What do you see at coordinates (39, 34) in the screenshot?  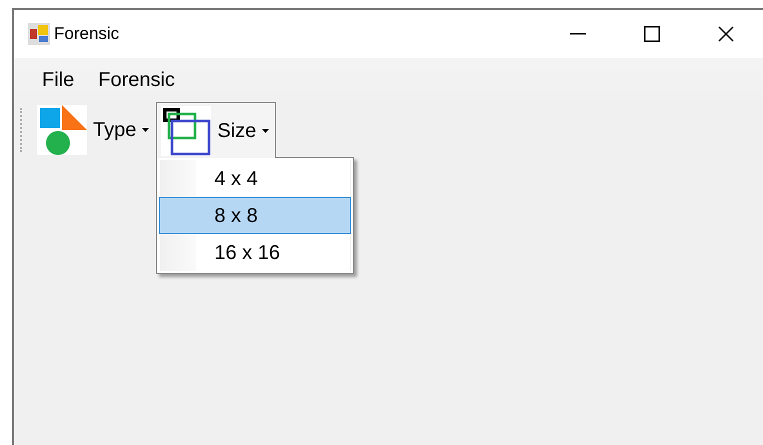 I see `app-icon` at bounding box center [39, 34].